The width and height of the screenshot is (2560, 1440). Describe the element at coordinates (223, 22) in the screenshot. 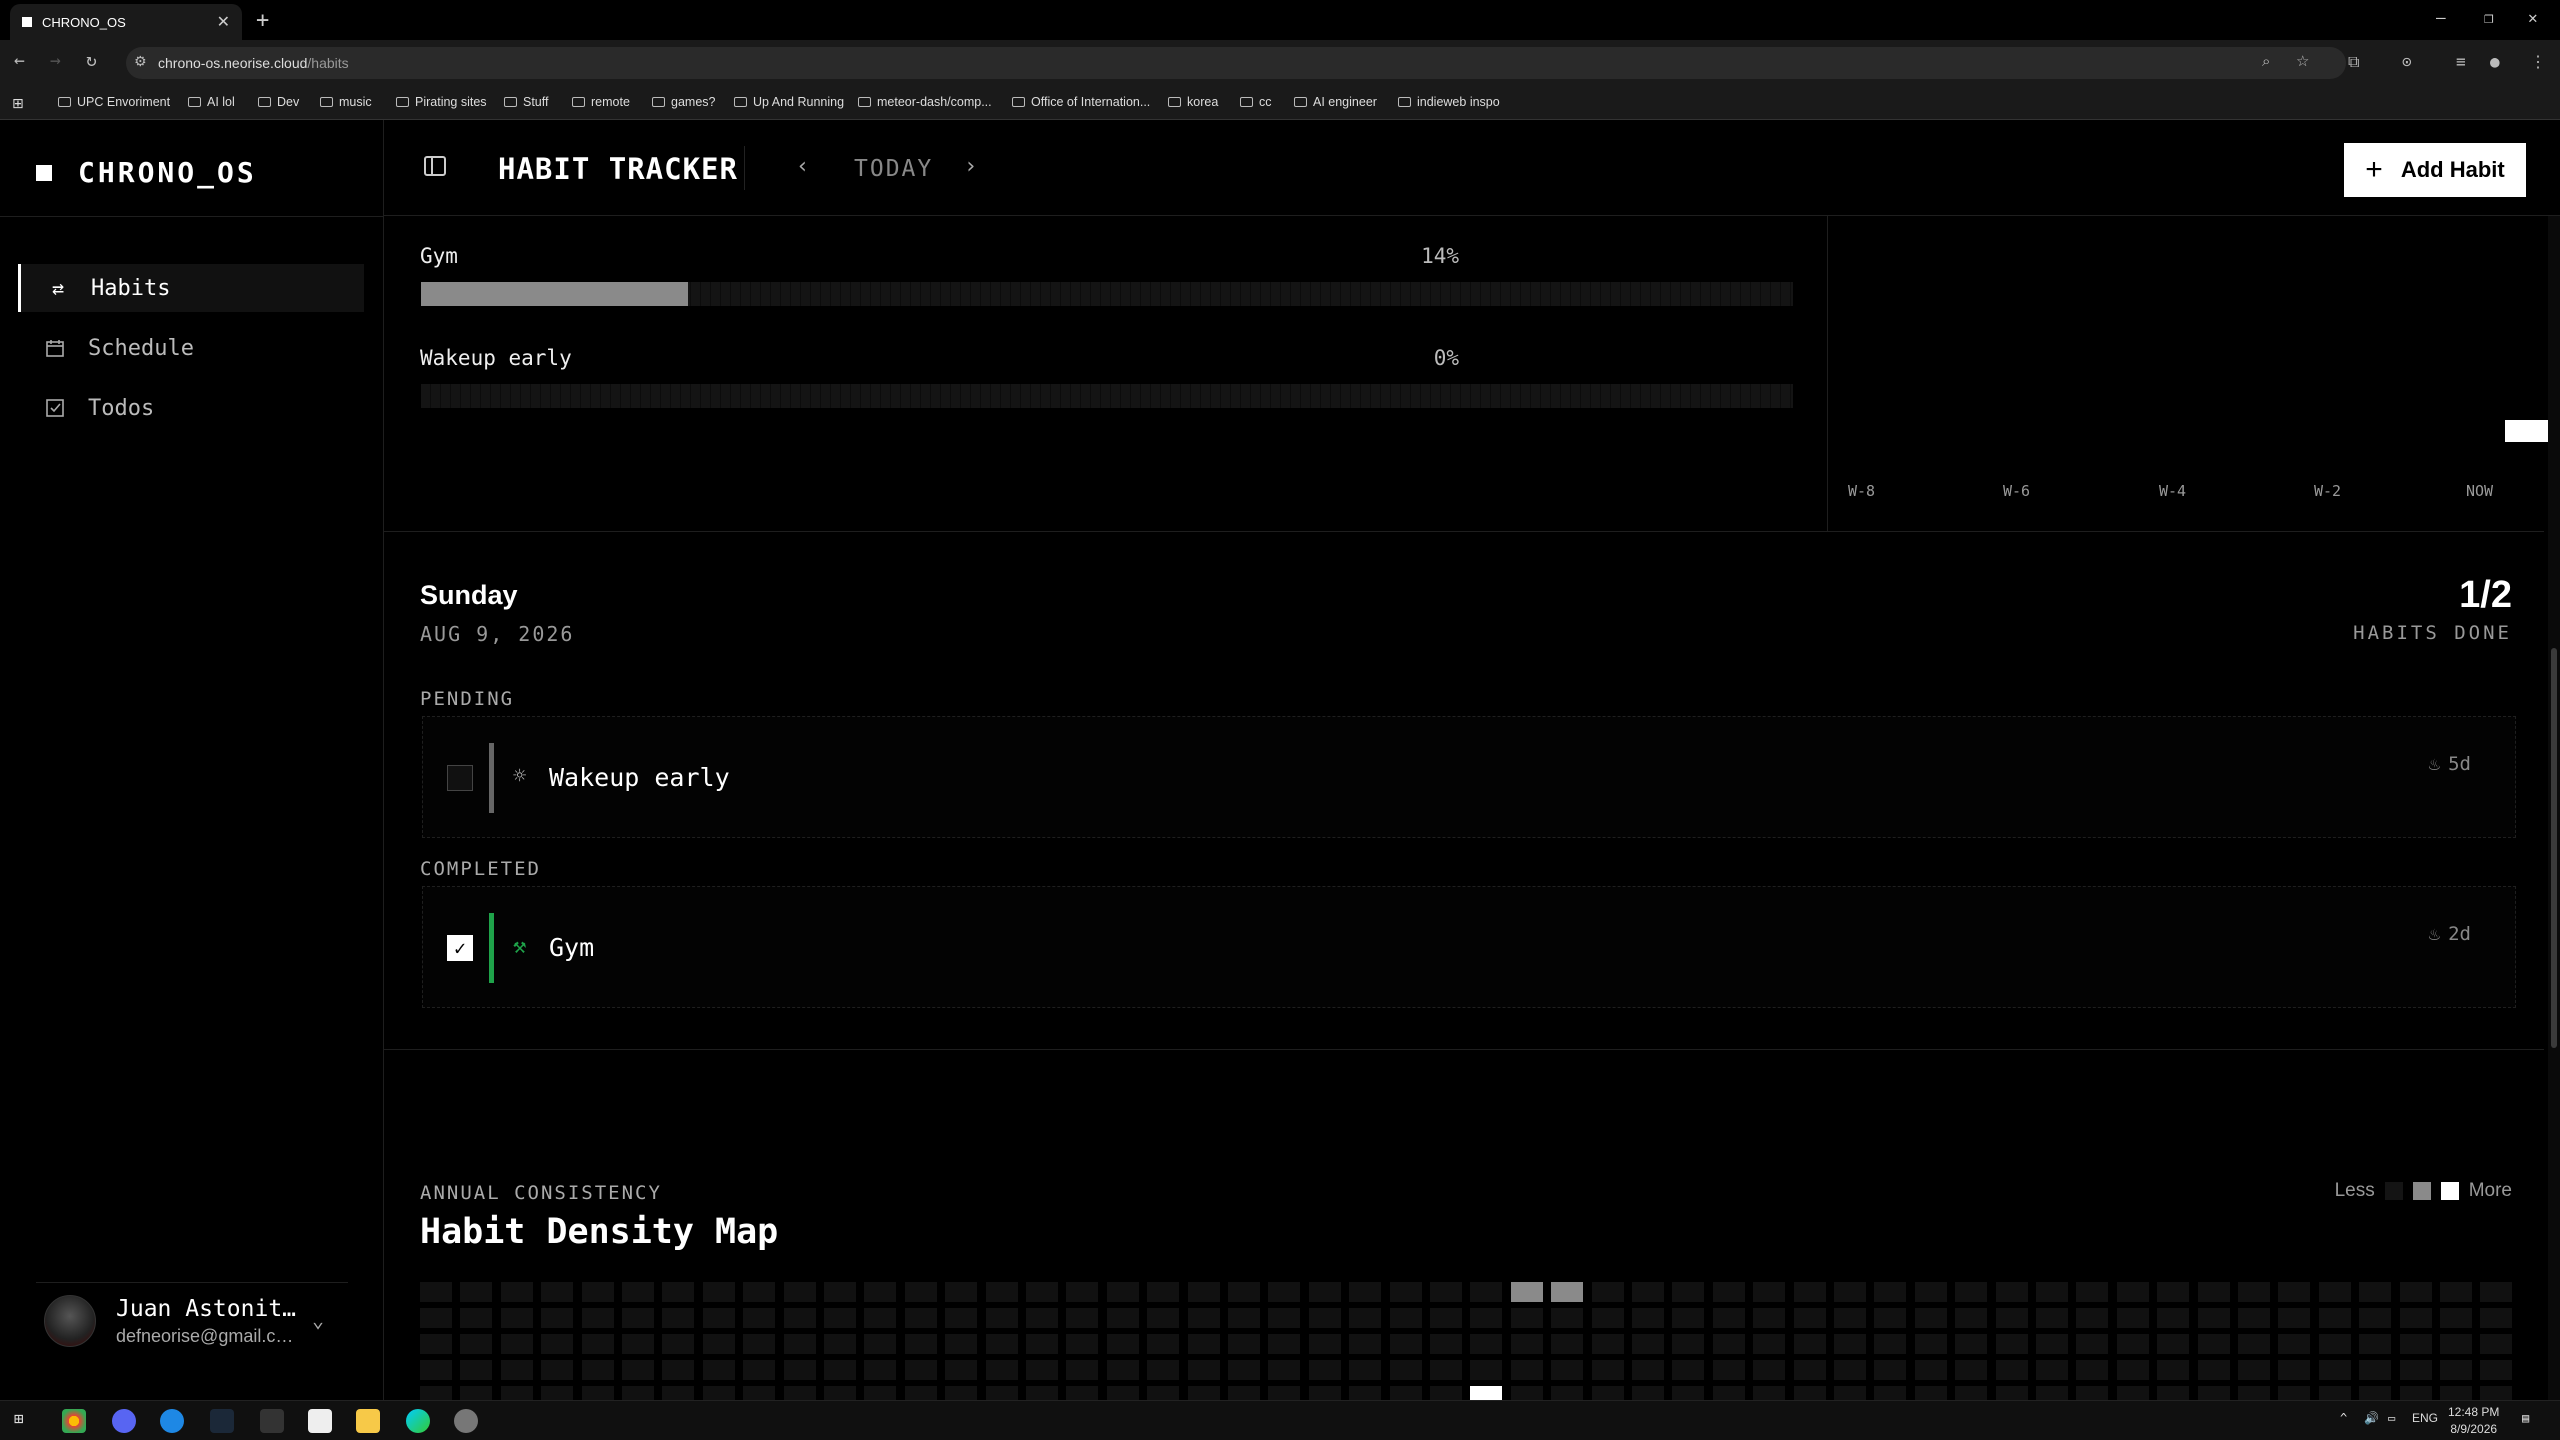

I see `tab-close-icon: ✕` at that location.